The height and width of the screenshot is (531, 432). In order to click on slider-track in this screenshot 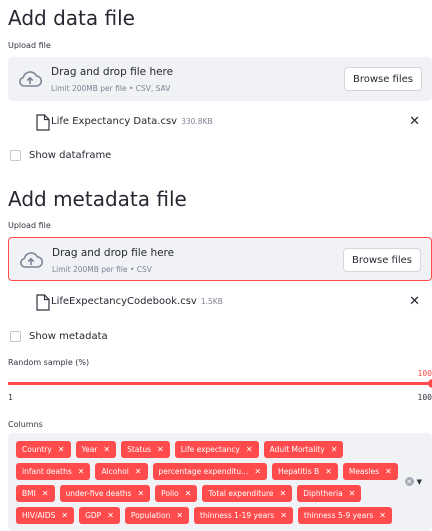, I will do `click(220, 383)`.